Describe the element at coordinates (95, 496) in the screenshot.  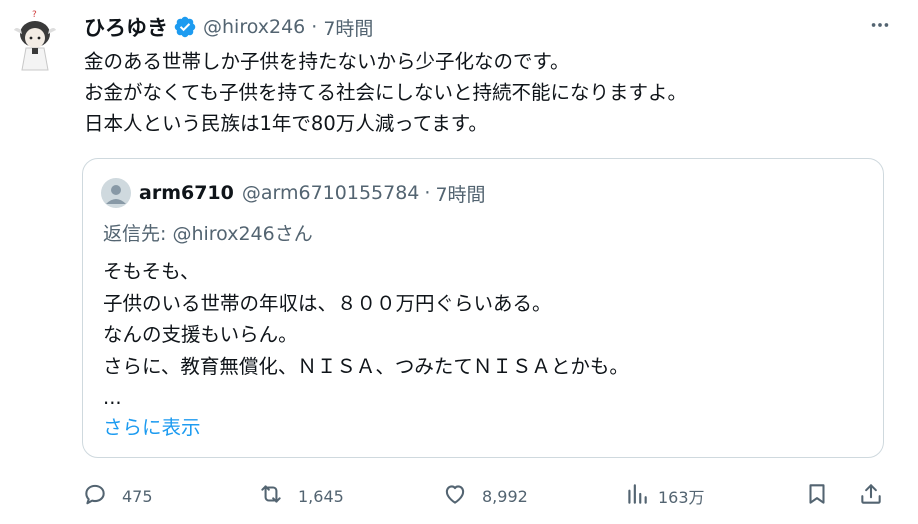
I see `reply-icon` at that location.